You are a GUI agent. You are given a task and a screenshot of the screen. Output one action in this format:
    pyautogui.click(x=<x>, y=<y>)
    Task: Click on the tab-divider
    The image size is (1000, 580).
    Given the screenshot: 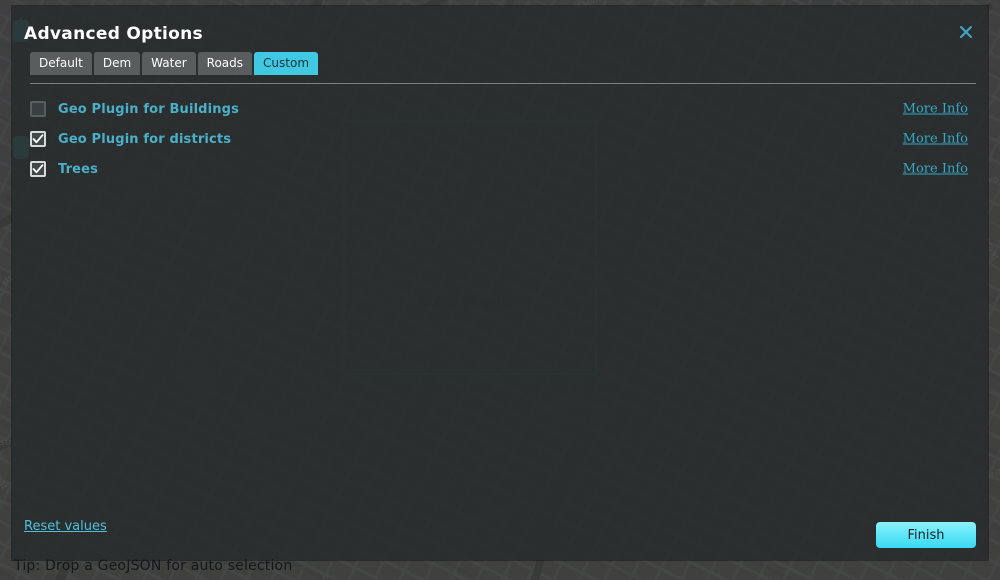 What is the action you would take?
    pyautogui.click(x=503, y=83)
    